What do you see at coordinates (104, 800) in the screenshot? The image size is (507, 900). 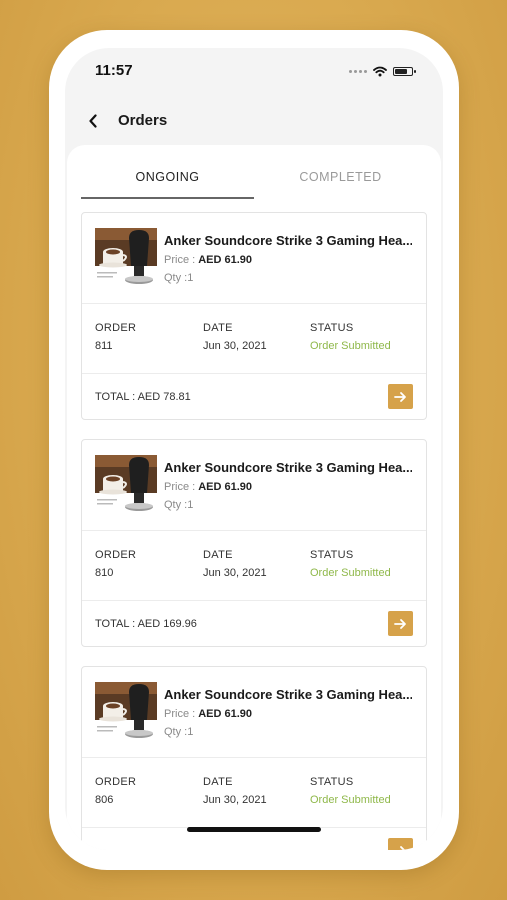 I see `order-number-value: 806` at bounding box center [104, 800].